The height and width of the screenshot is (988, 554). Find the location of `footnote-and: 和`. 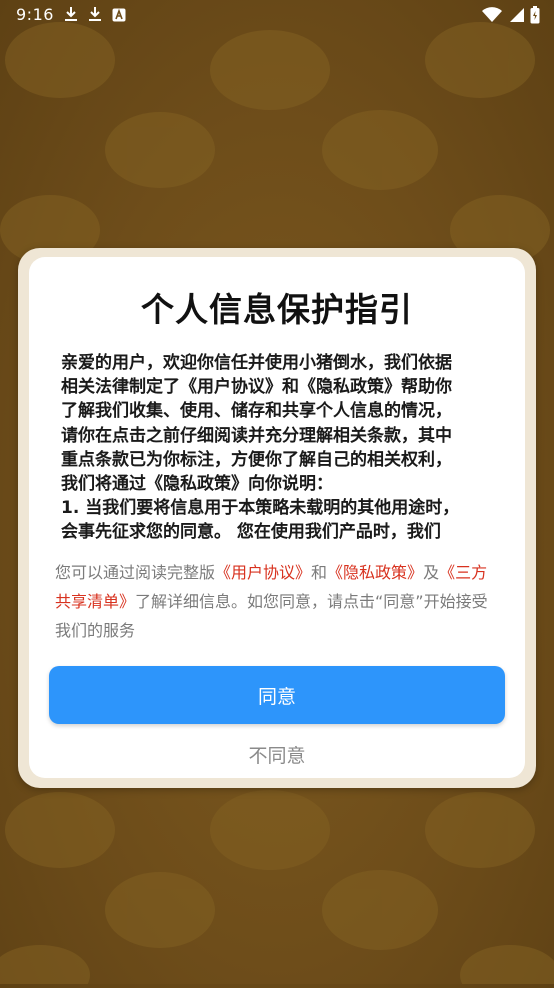

footnote-and: 和 is located at coordinates (319, 572).